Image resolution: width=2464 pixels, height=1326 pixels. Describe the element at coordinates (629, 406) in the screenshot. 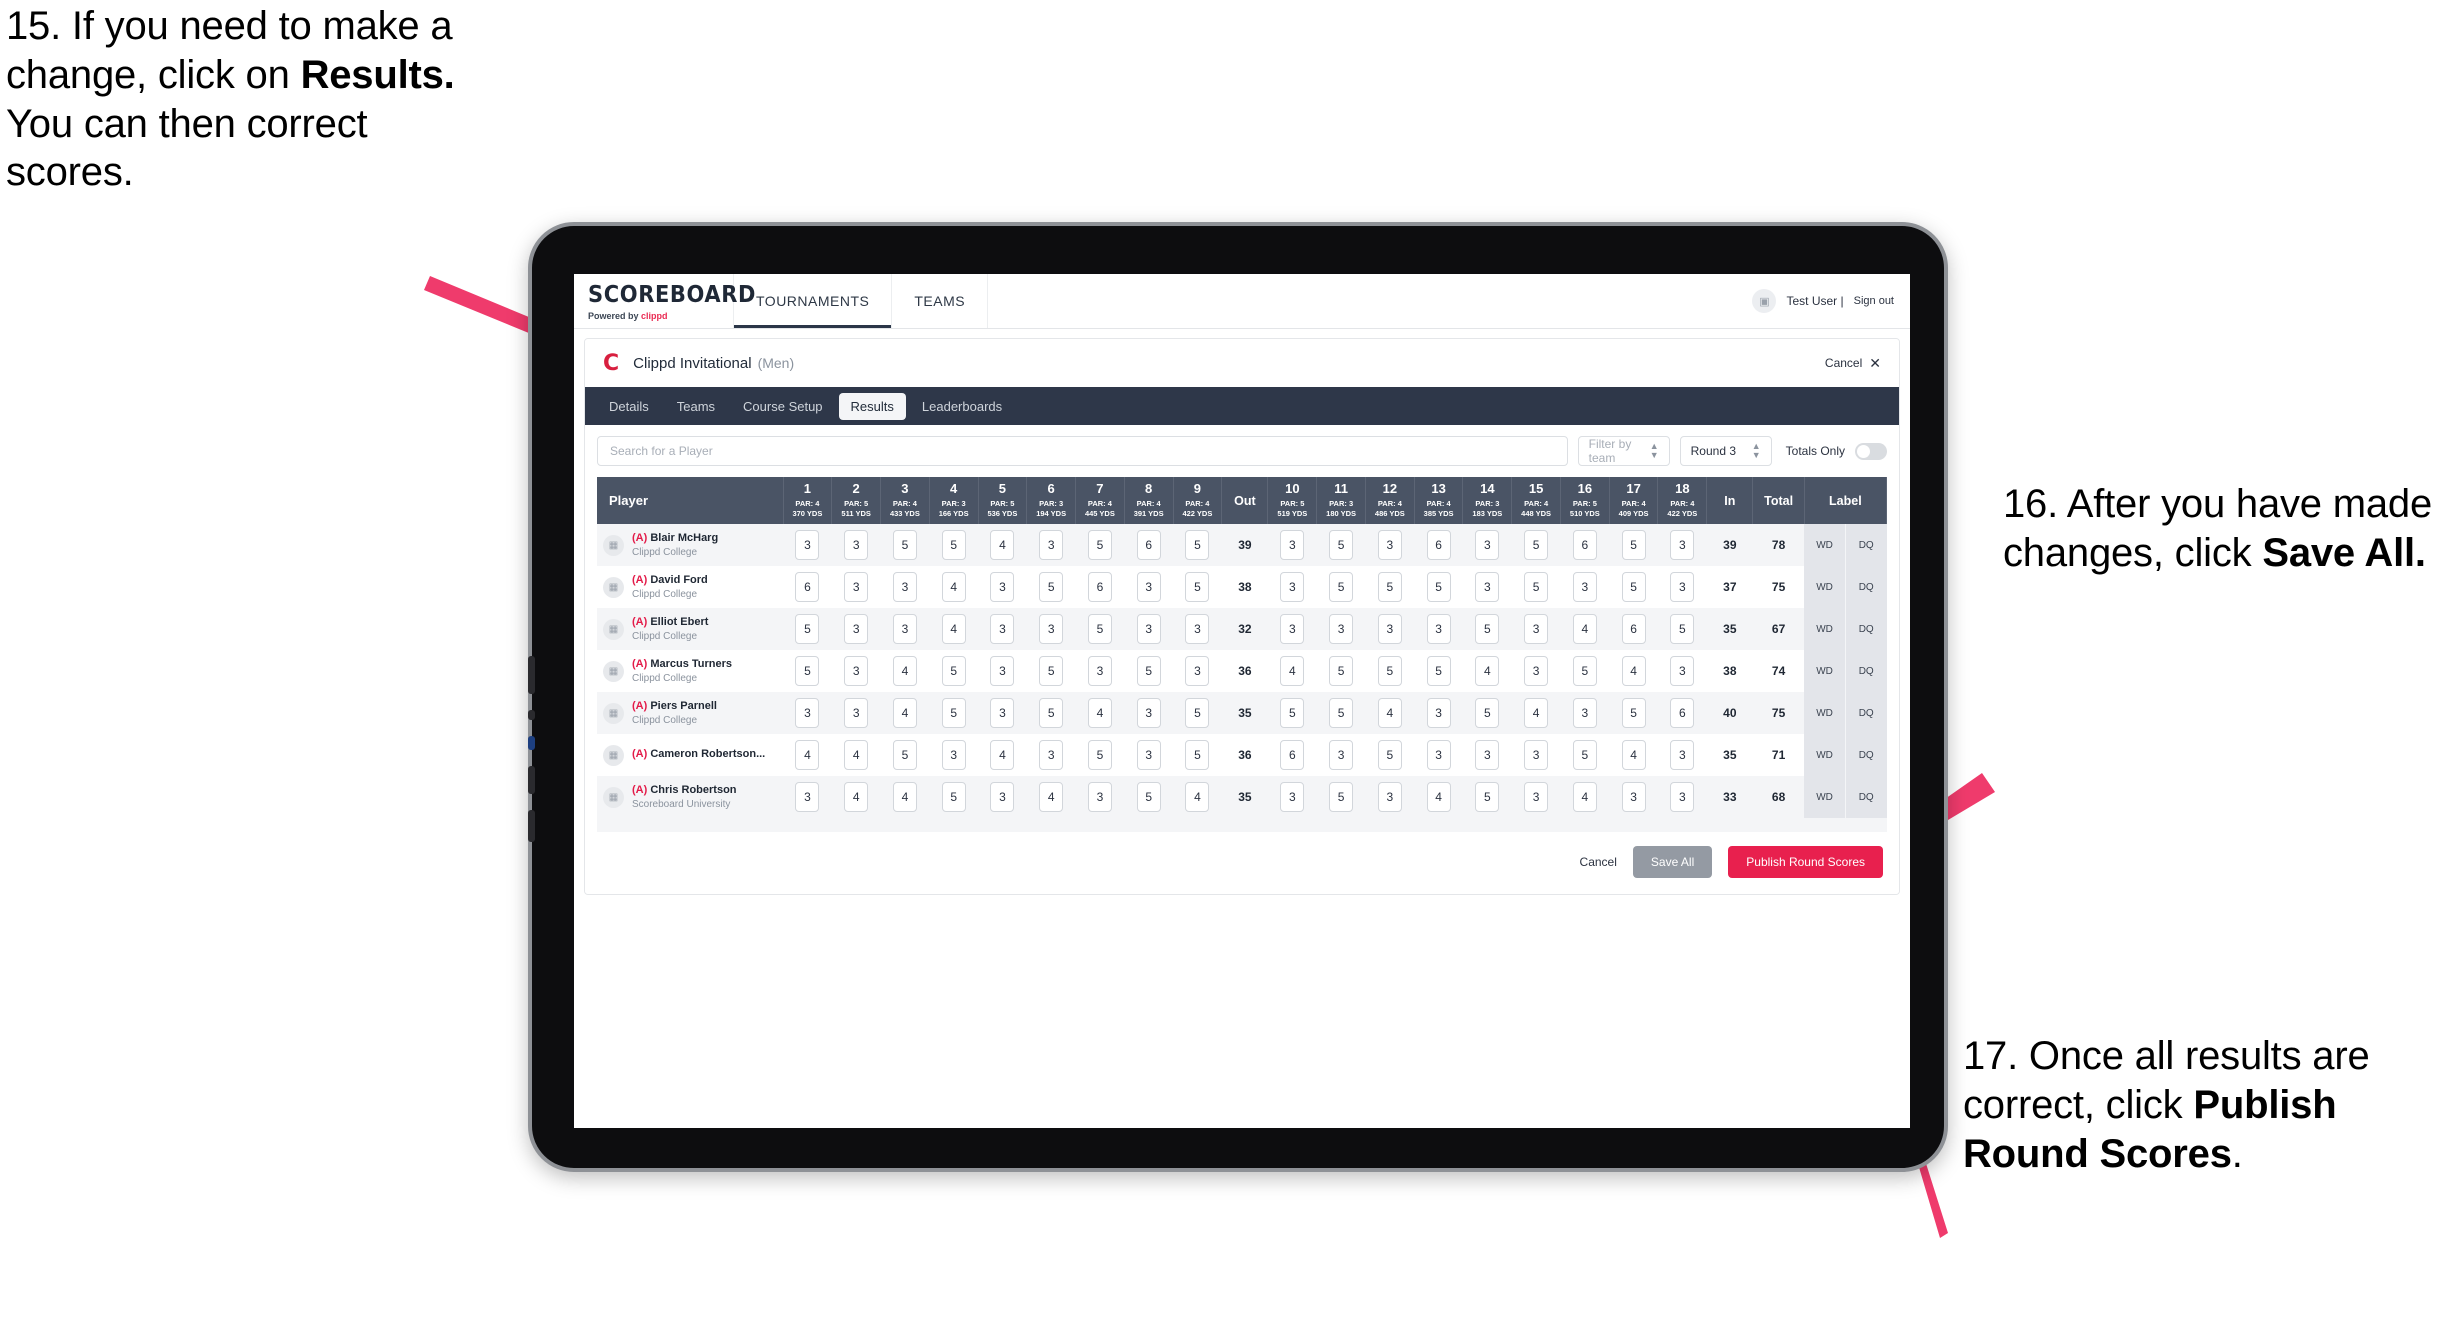

I see `tab-details: Details` at that location.